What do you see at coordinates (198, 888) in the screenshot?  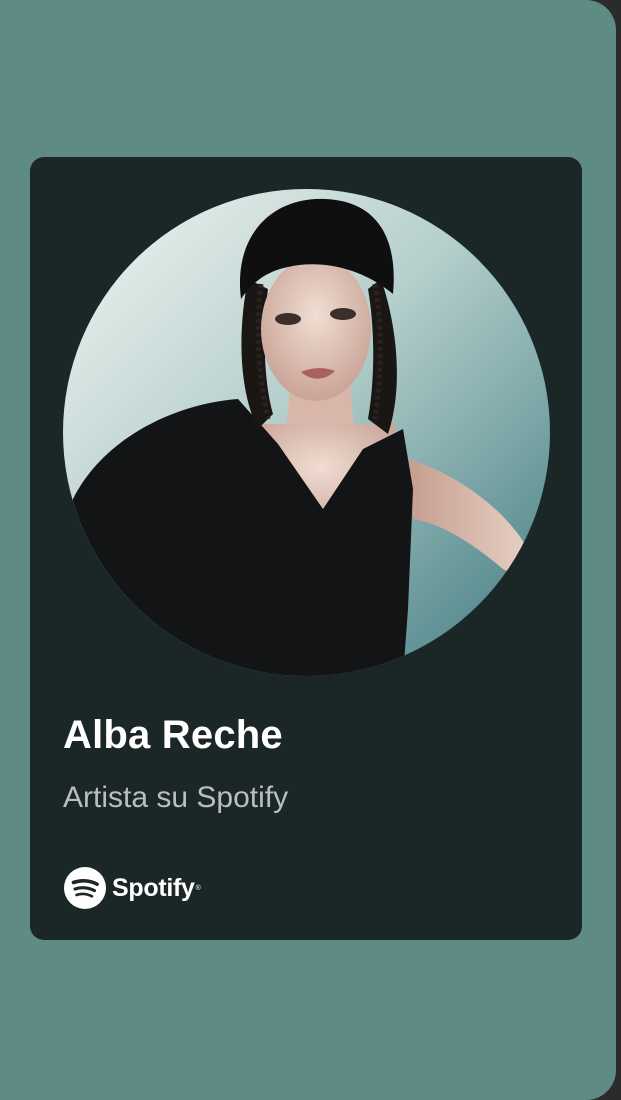 I see `registered-mark: ®` at bounding box center [198, 888].